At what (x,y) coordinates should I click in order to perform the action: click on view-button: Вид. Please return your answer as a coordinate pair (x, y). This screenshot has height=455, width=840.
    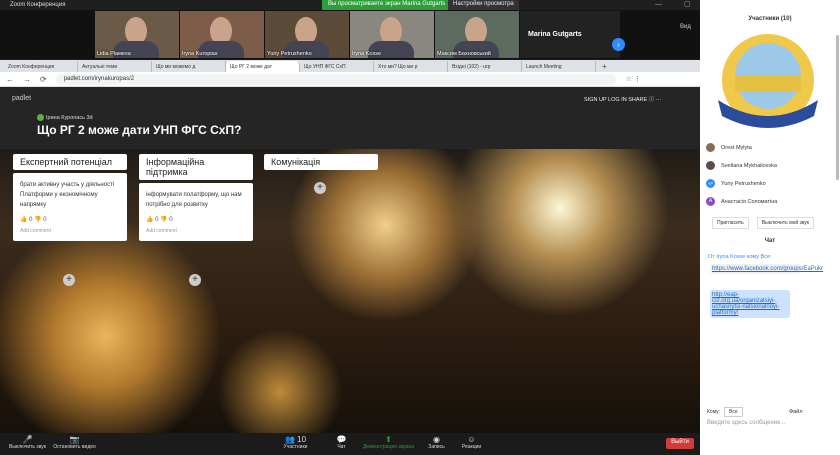
    Looking at the image, I should click on (685, 27).